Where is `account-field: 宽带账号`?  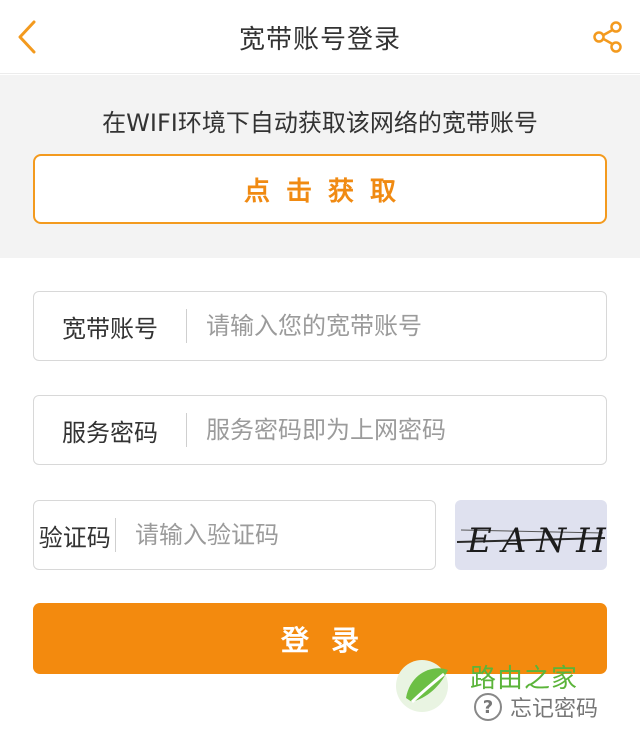
account-field: 宽带账号 is located at coordinates (320, 326).